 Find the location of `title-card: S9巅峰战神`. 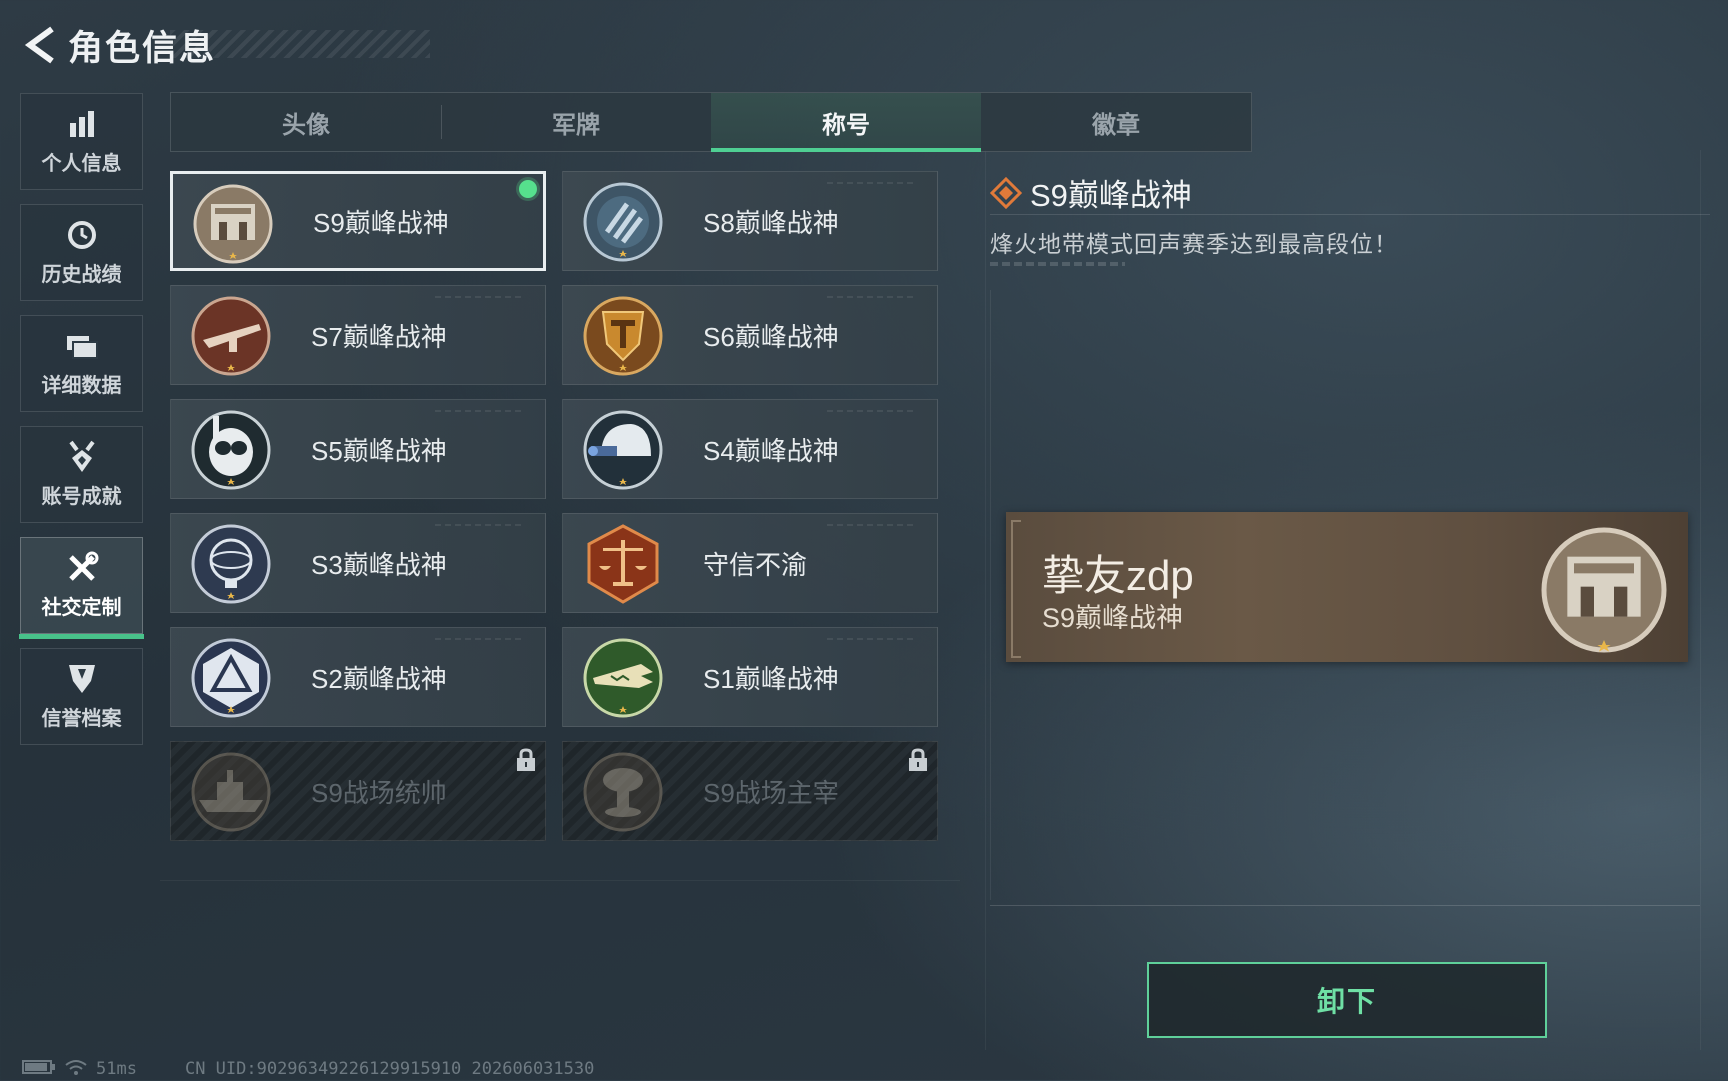

title-card: S9巅峰战神 is located at coordinates (358, 221).